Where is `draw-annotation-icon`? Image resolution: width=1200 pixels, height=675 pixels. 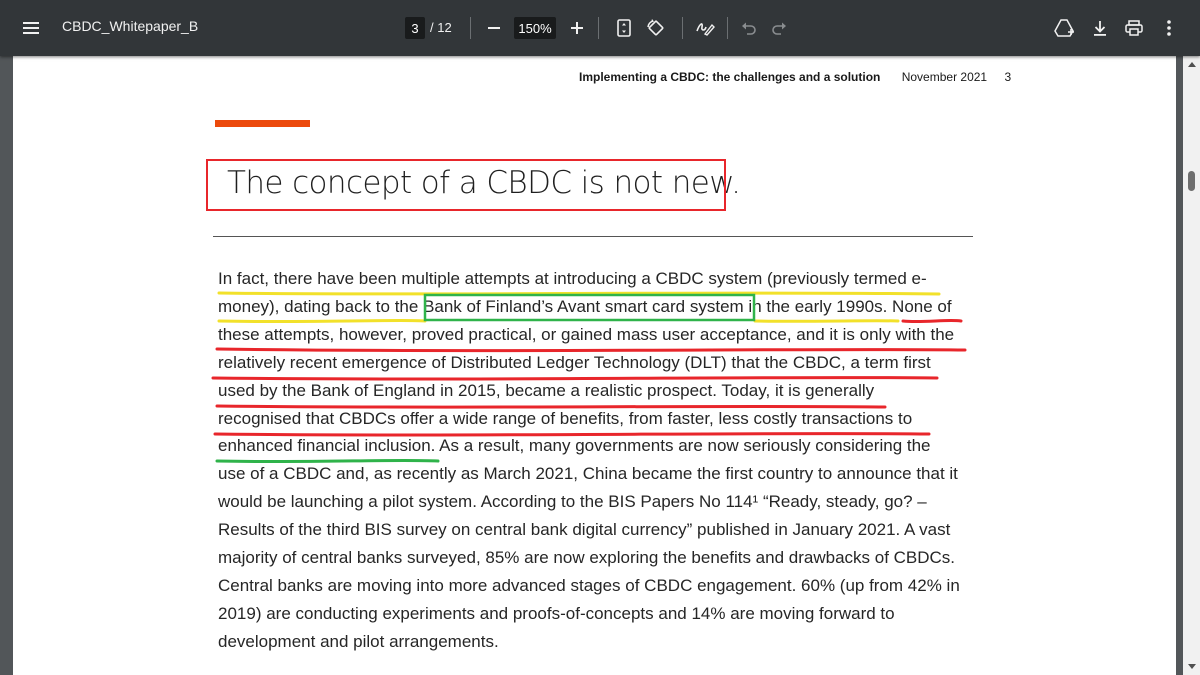
draw-annotation-icon is located at coordinates (705, 28).